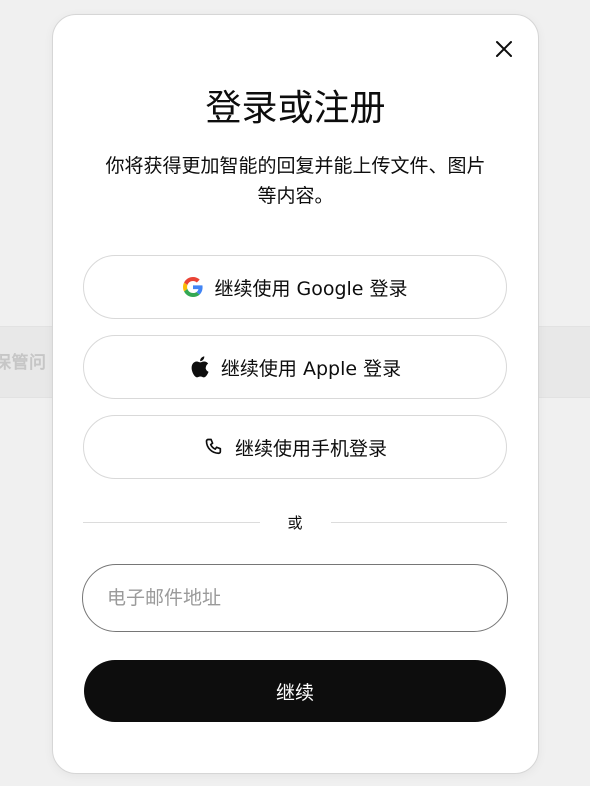 This screenshot has width=590, height=786. I want to click on google-icon, so click(193, 287).